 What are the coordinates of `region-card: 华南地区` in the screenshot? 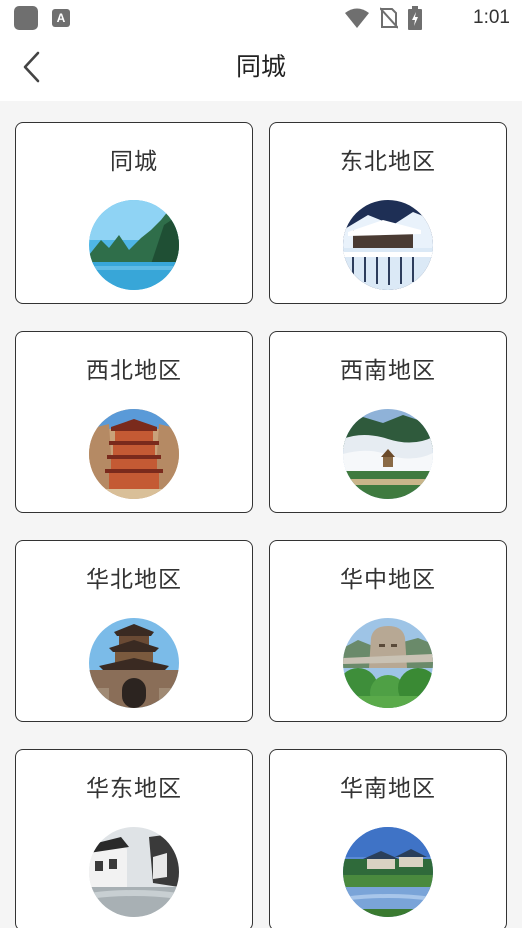 It's located at (388, 838).